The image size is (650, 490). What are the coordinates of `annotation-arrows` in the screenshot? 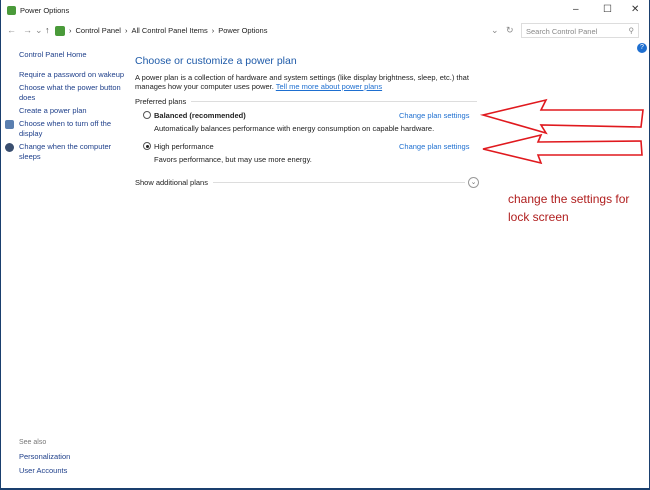 It's located at (561, 131).